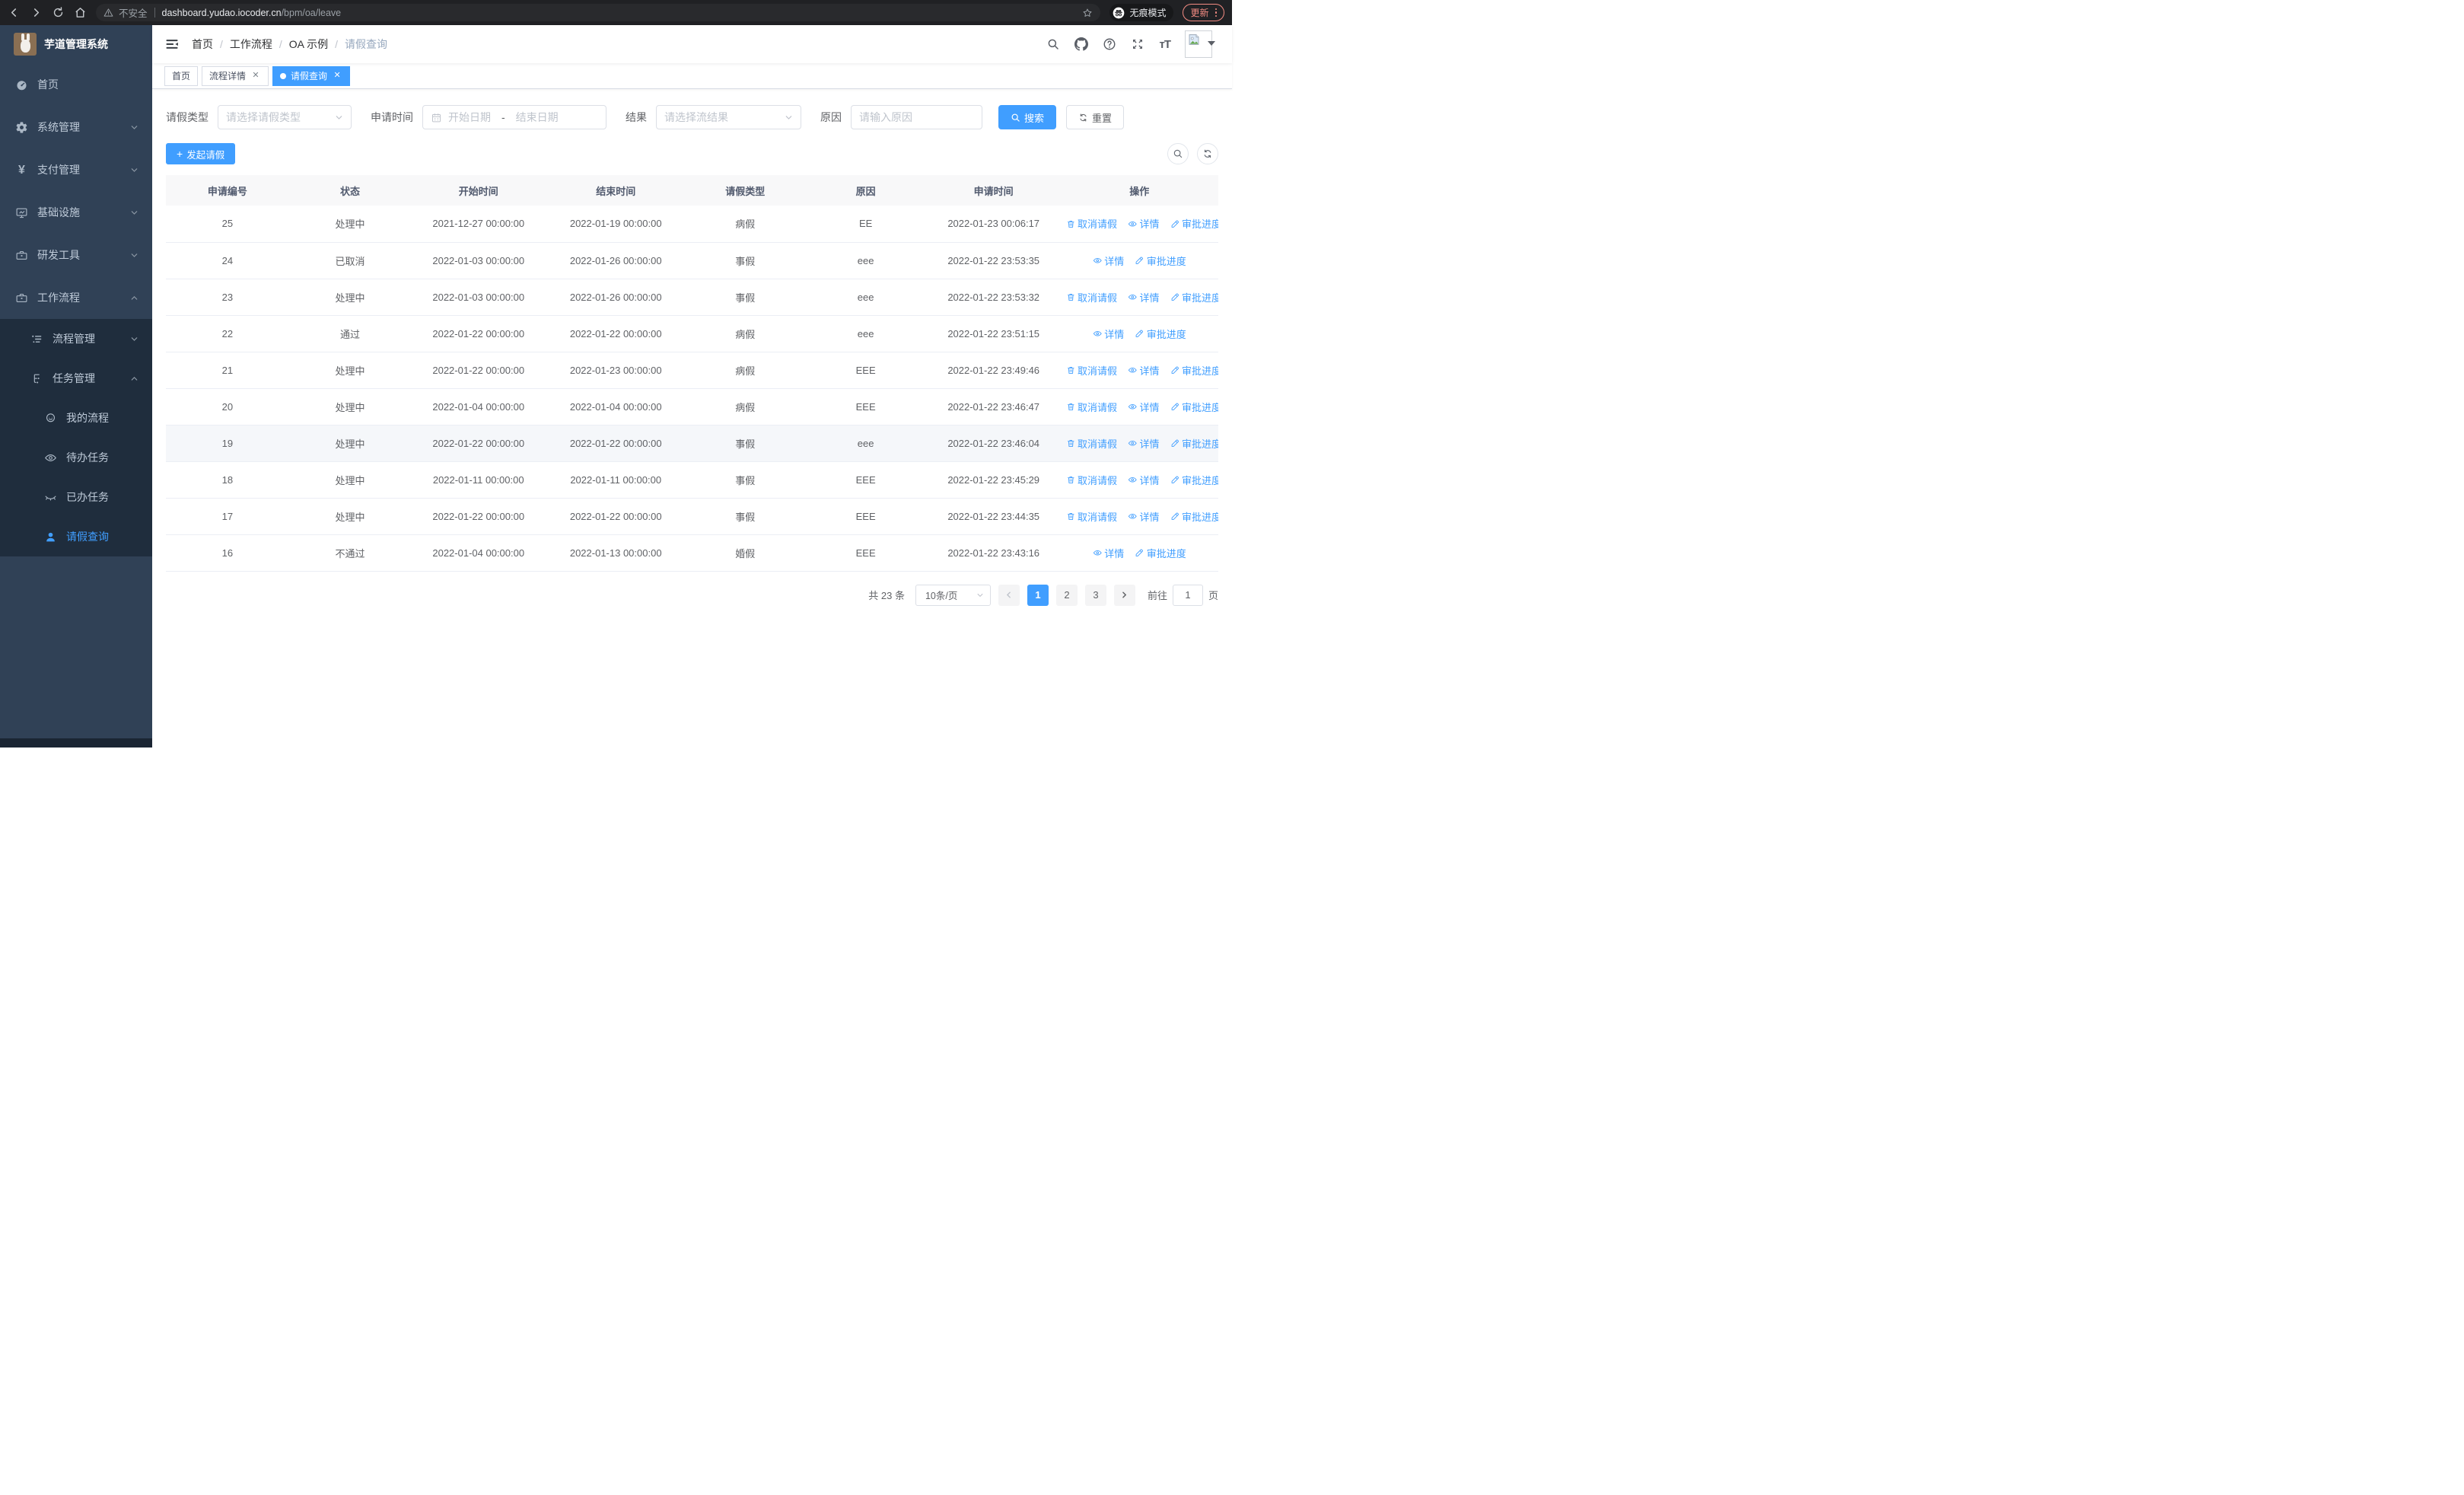 Image resolution: width=2464 pixels, height=1495 pixels. I want to click on sidebar-item-process-mgmt: 流程管理, so click(76, 339).